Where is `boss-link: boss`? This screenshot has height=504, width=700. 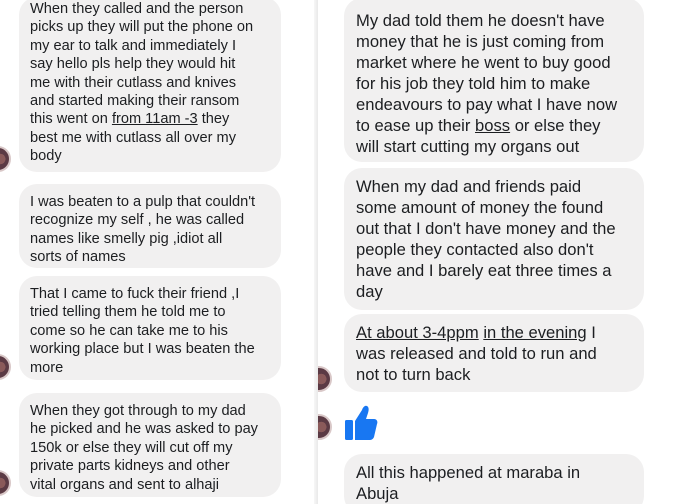
boss-link: boss is located at coordinates (492, 125).